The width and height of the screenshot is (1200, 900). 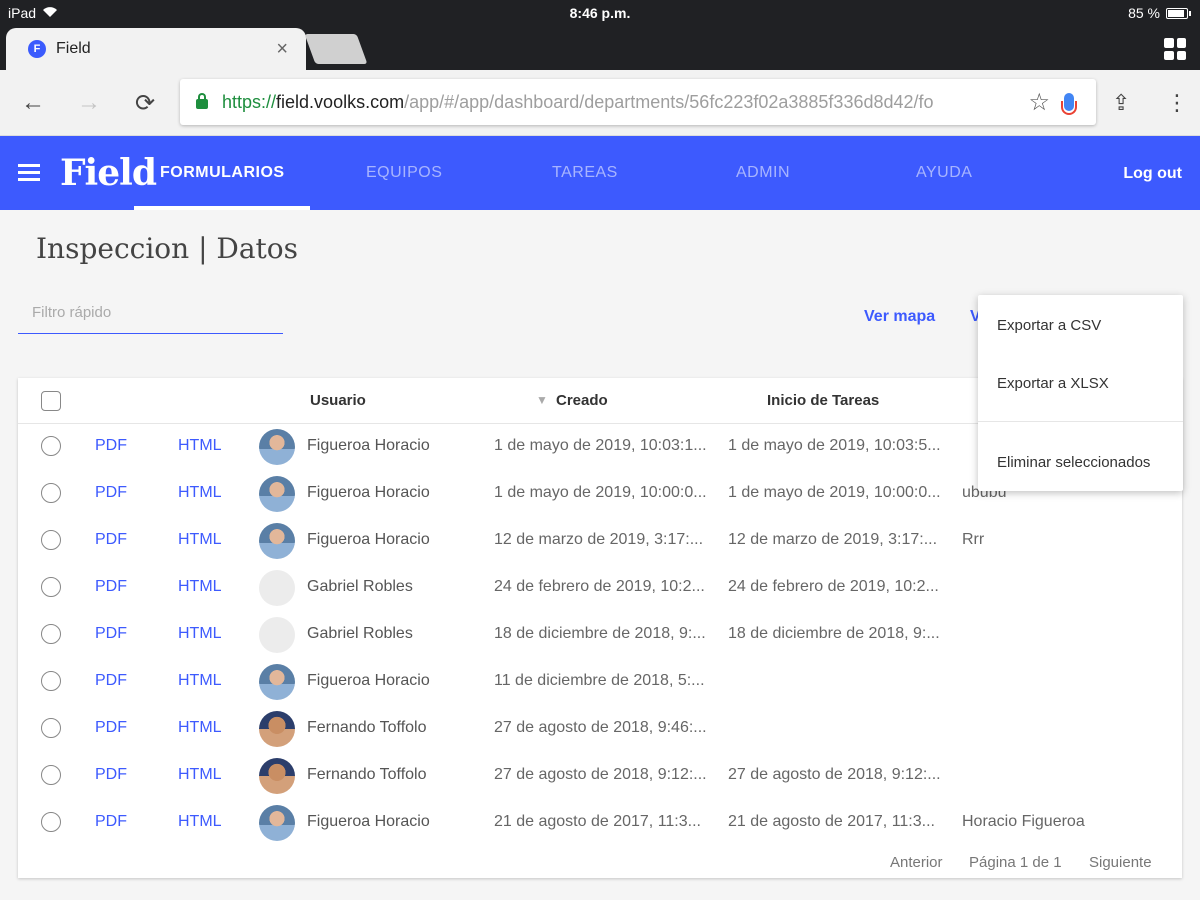 I want to click on nav-admin: ADMIN, so click(x=763, y=173).